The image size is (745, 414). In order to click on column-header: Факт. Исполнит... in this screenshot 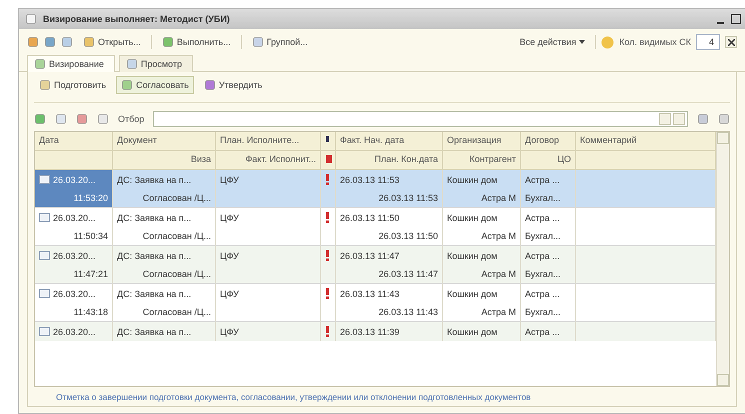, I will do `click(268, 160)`.